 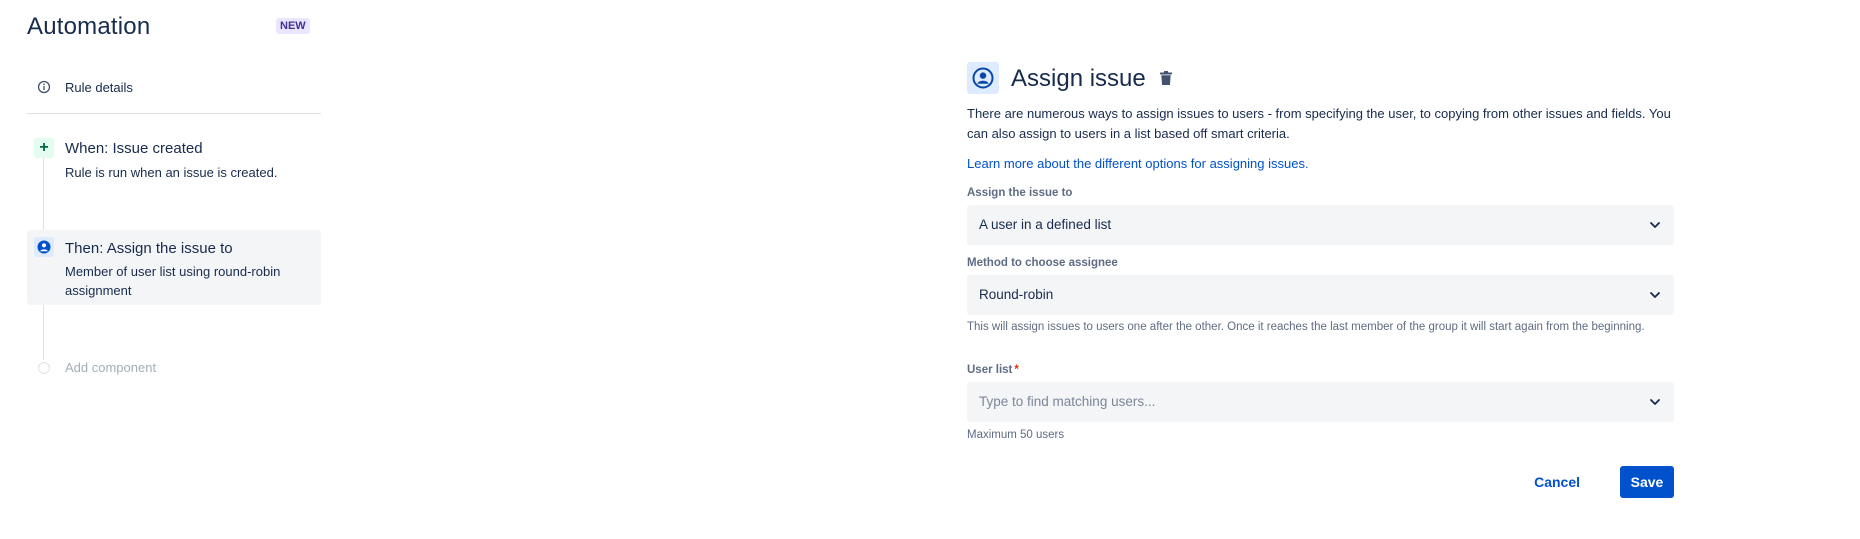 I want to click on sidebar-item-label: Rule details, so click(x=99, y=87).